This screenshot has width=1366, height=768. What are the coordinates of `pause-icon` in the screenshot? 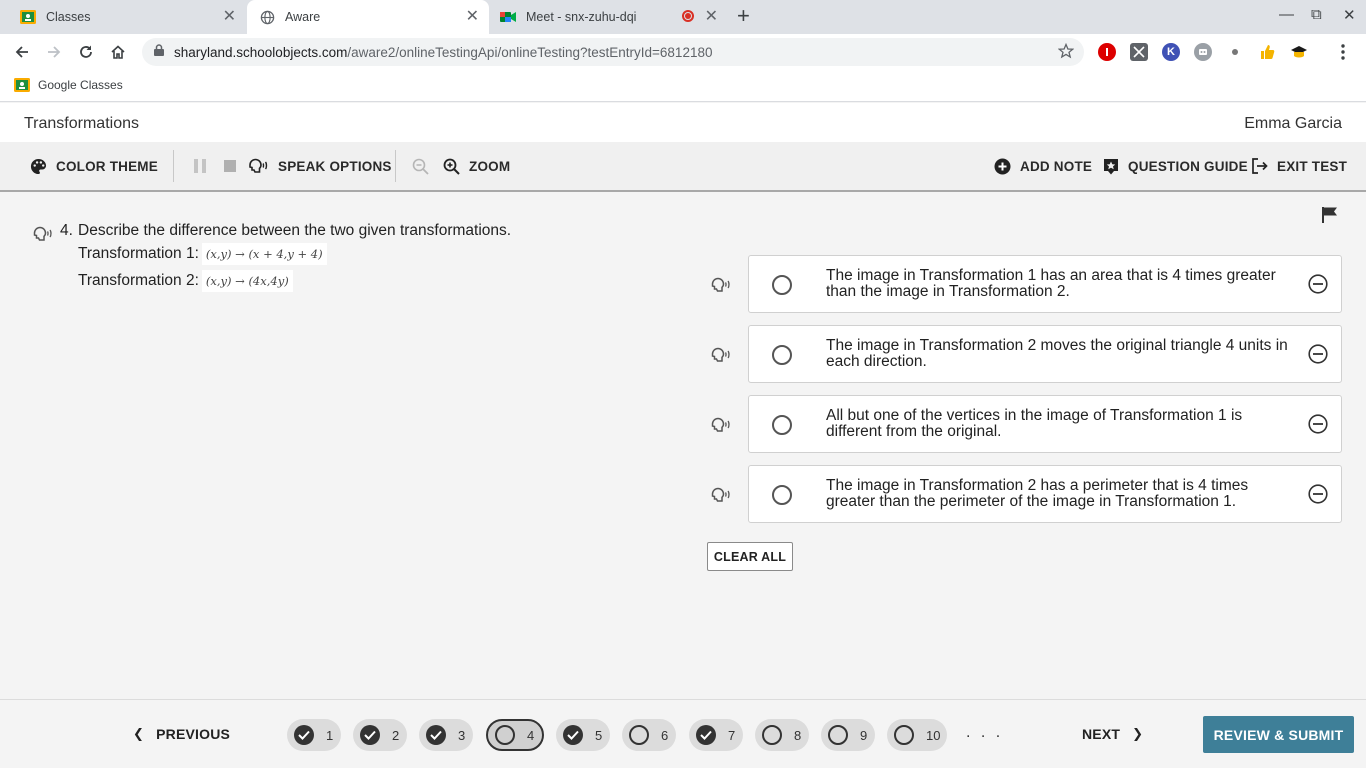 It's located at (200, 166).